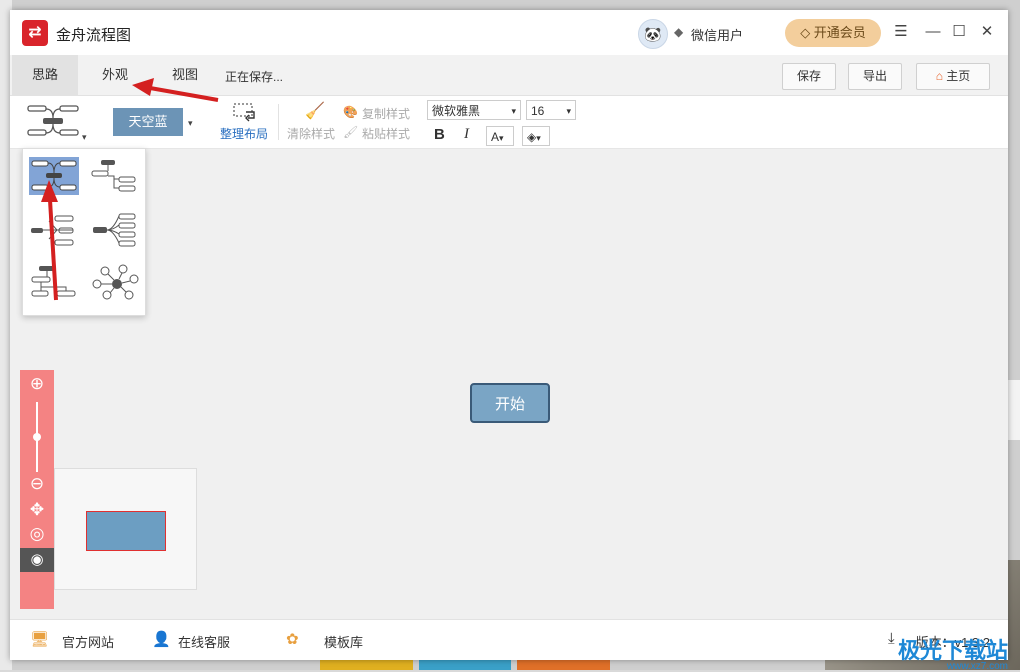 This screenshot has width=1020, height=672. I want to click on annotation-arrow-layout, so click(53, 250).